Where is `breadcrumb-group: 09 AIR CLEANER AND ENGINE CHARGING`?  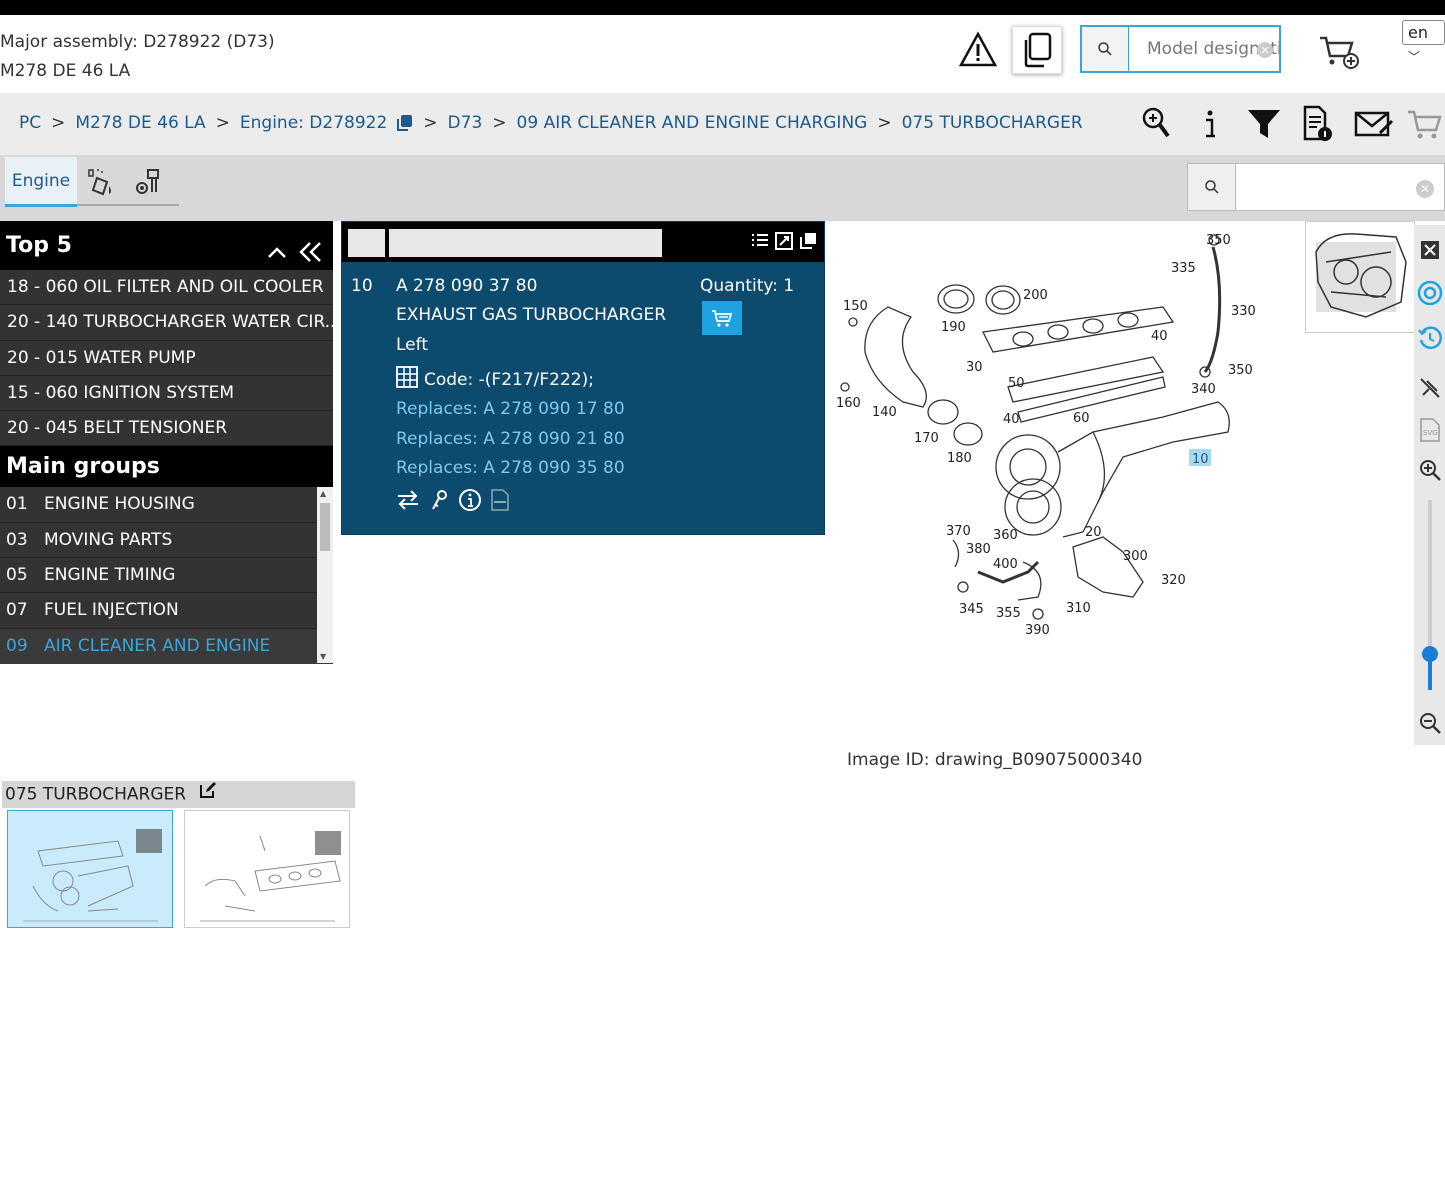
breadcrumb-group: 09 AIR CLEANER AND ENGINE CHARGING is located at coordinates (692, 123).